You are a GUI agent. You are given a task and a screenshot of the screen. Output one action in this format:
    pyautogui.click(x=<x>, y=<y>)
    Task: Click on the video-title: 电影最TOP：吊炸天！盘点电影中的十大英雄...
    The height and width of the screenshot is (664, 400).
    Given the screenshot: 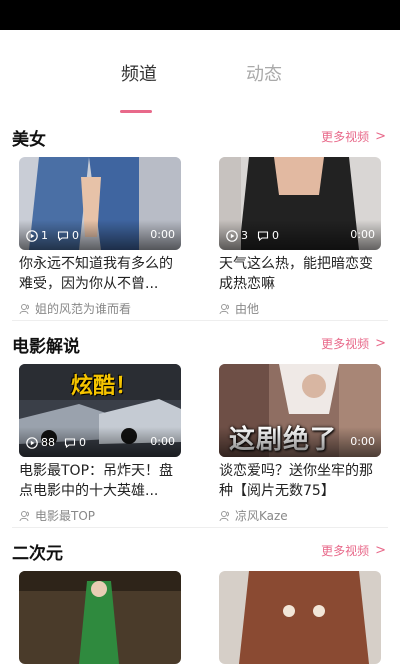 What is the action you would take?
    pyautogui.click(x=100, y=481)
    